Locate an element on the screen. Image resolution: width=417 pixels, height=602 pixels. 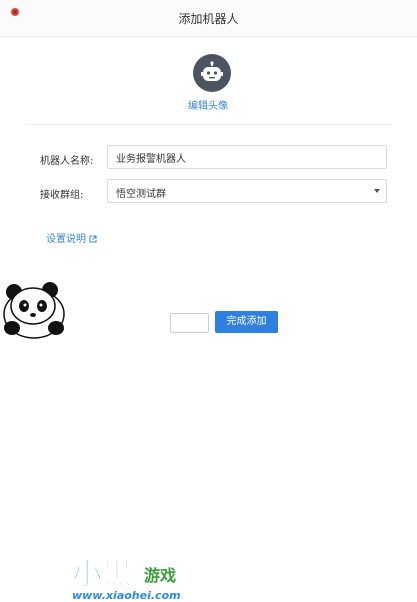
receive-group-label: 接收群组: is located at coordinates (62, 195).